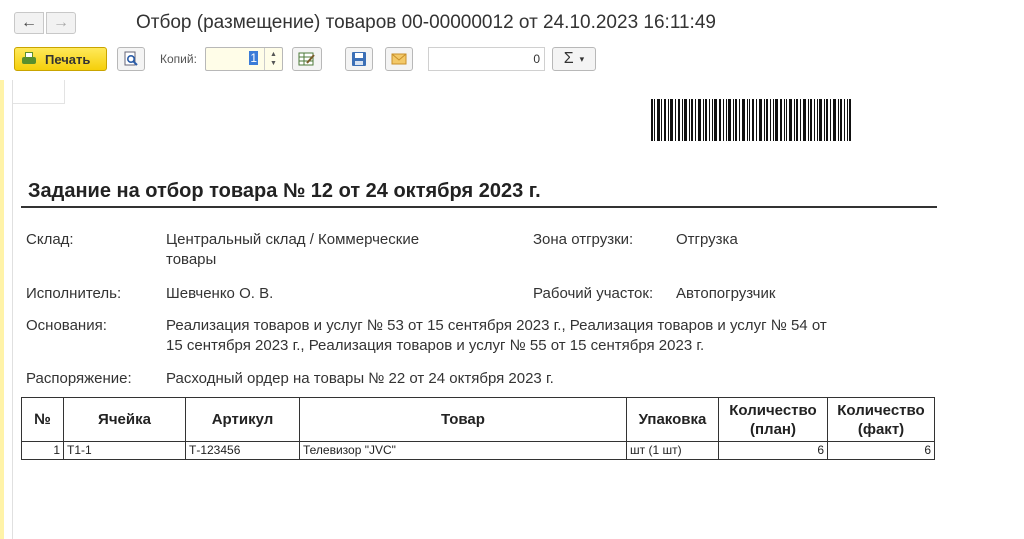 The image size is (1024, 539). What do you see at coordinates (42, 419) in the screenshot?
I see `col-num-header: №` at bounding box center [42, 419].